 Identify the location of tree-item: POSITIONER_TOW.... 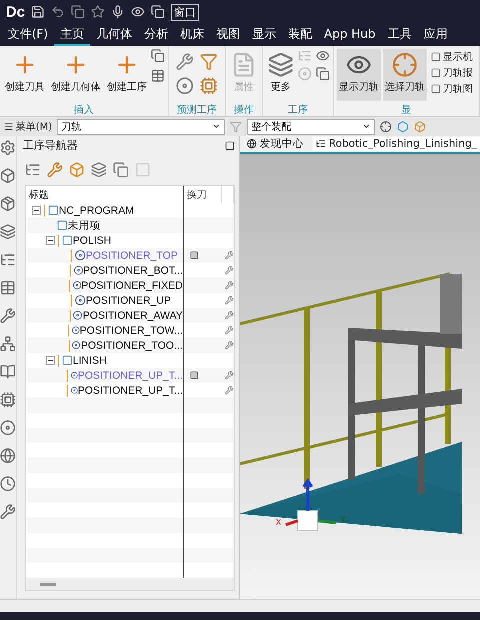
(131, 330).